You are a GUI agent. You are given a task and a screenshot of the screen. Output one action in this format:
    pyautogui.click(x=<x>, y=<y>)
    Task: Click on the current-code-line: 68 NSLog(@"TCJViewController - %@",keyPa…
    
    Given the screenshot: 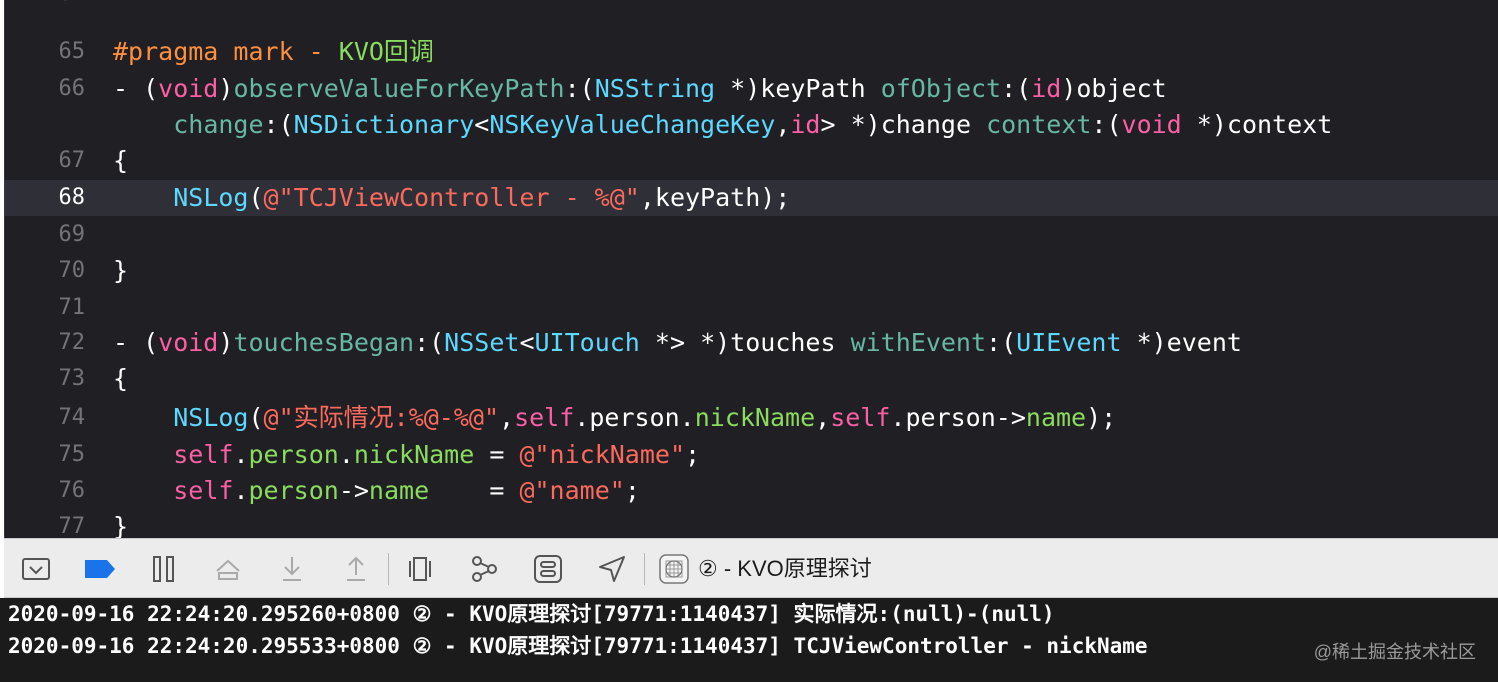 What is the action you would take?
    pyautogui.click(x=751, y=198)
    